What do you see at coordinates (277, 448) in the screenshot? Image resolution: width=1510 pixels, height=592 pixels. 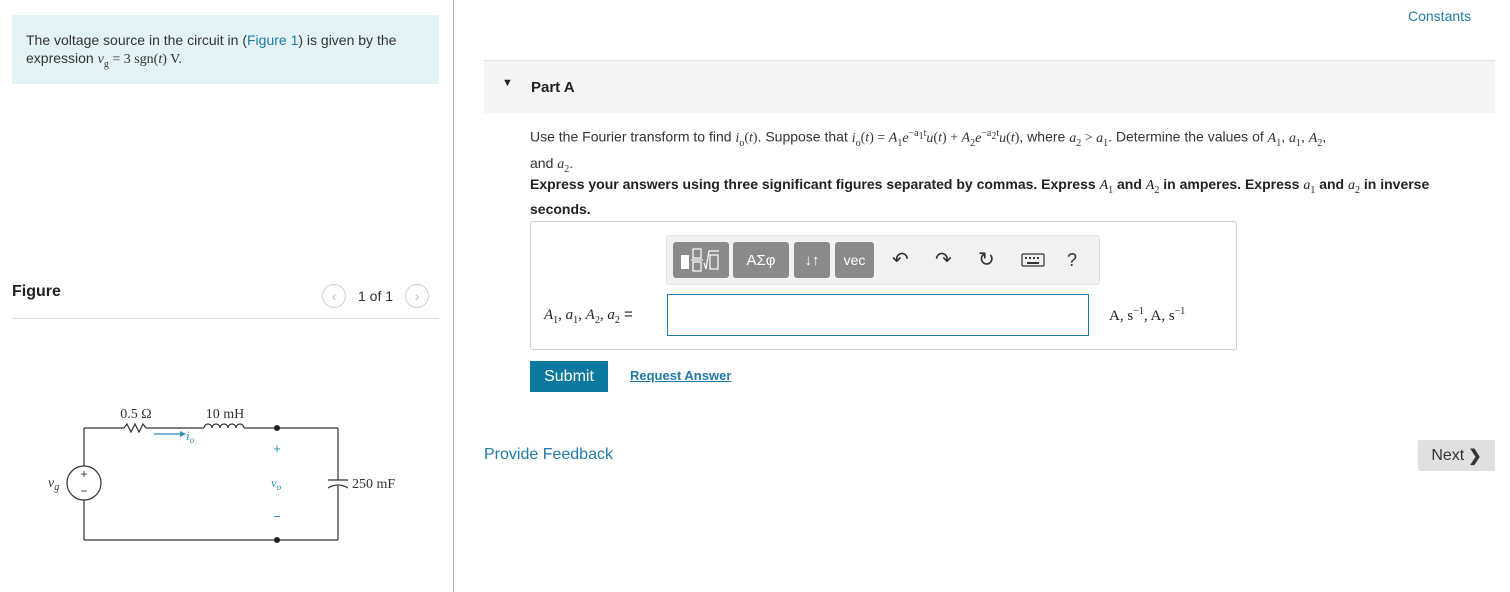 I see `output-plus: +` at bounding box center [277, 448].